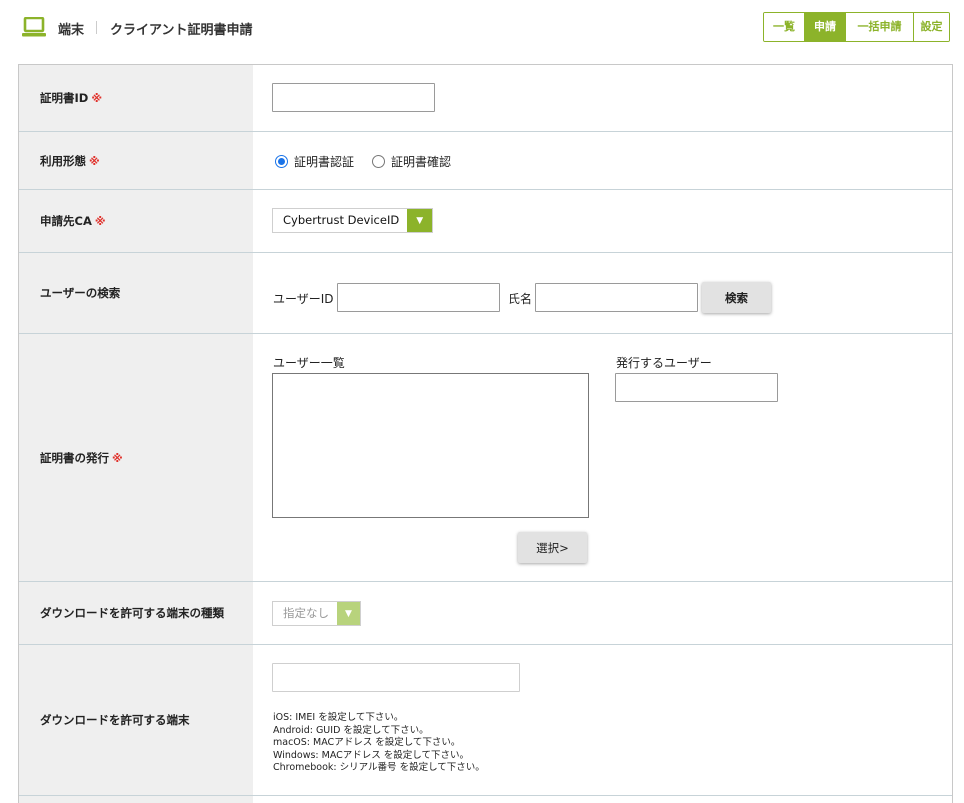 The height and width of the screenshot is (803, 964). What do you see at coordinates (696, 387) in the screenshot?
I see `issuing-user-input` at bounding box center [696, 387].